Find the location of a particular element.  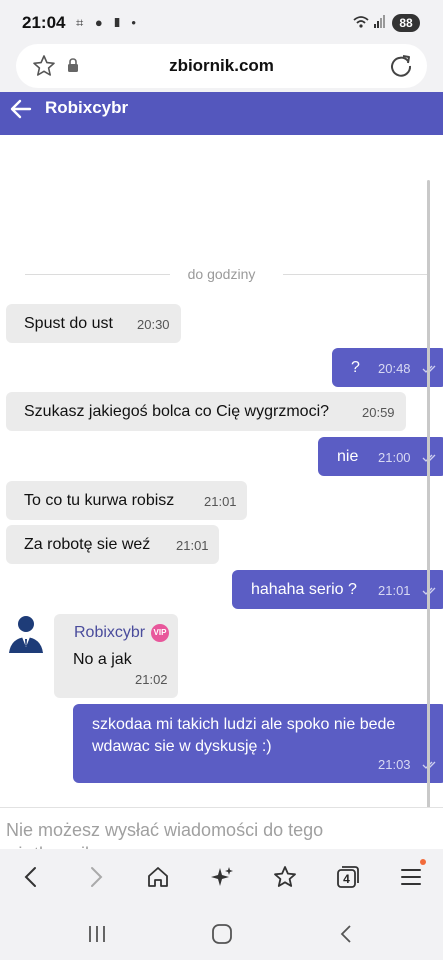

message-bubble-incoming: Robixcybr VIP No a jak 21:02 is located at coordinates (116, 656).